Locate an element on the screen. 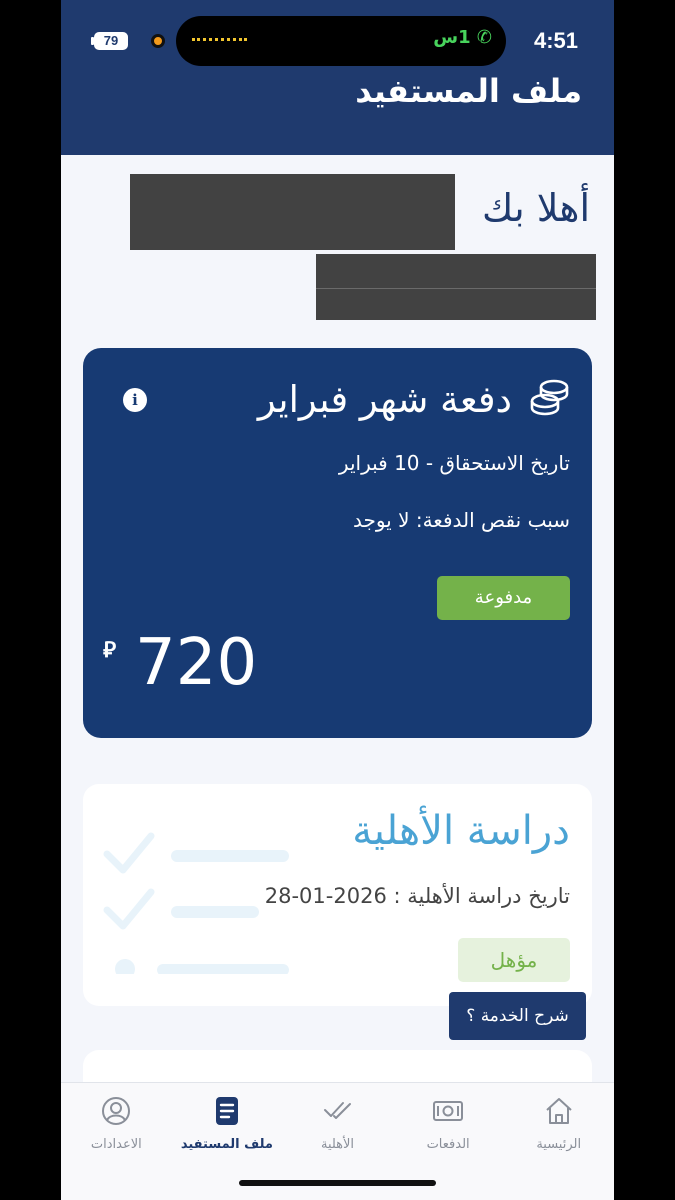 The width and height of the screenshot is (675, 1200). eligibility-date: تاريخ دراسة الأهلية : 2026-01-28 is located at coordinates (417, 896).